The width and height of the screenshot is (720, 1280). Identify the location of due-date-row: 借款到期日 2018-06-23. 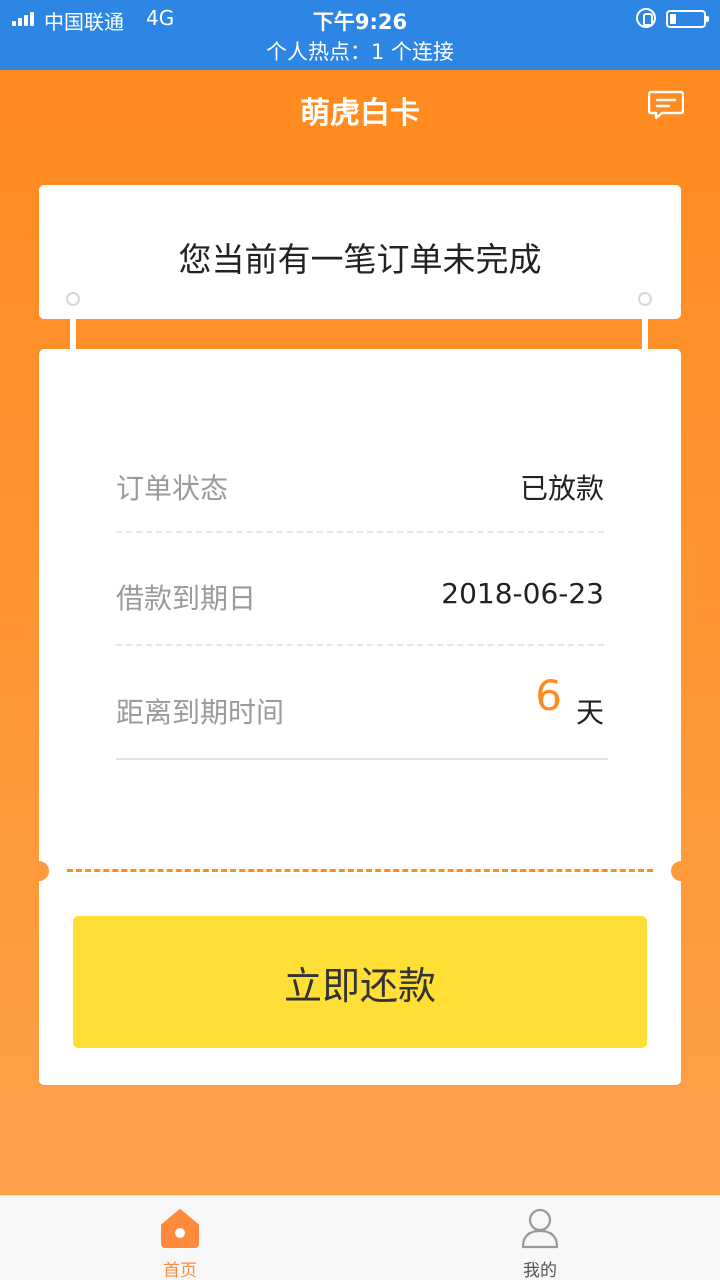
(360, 627).